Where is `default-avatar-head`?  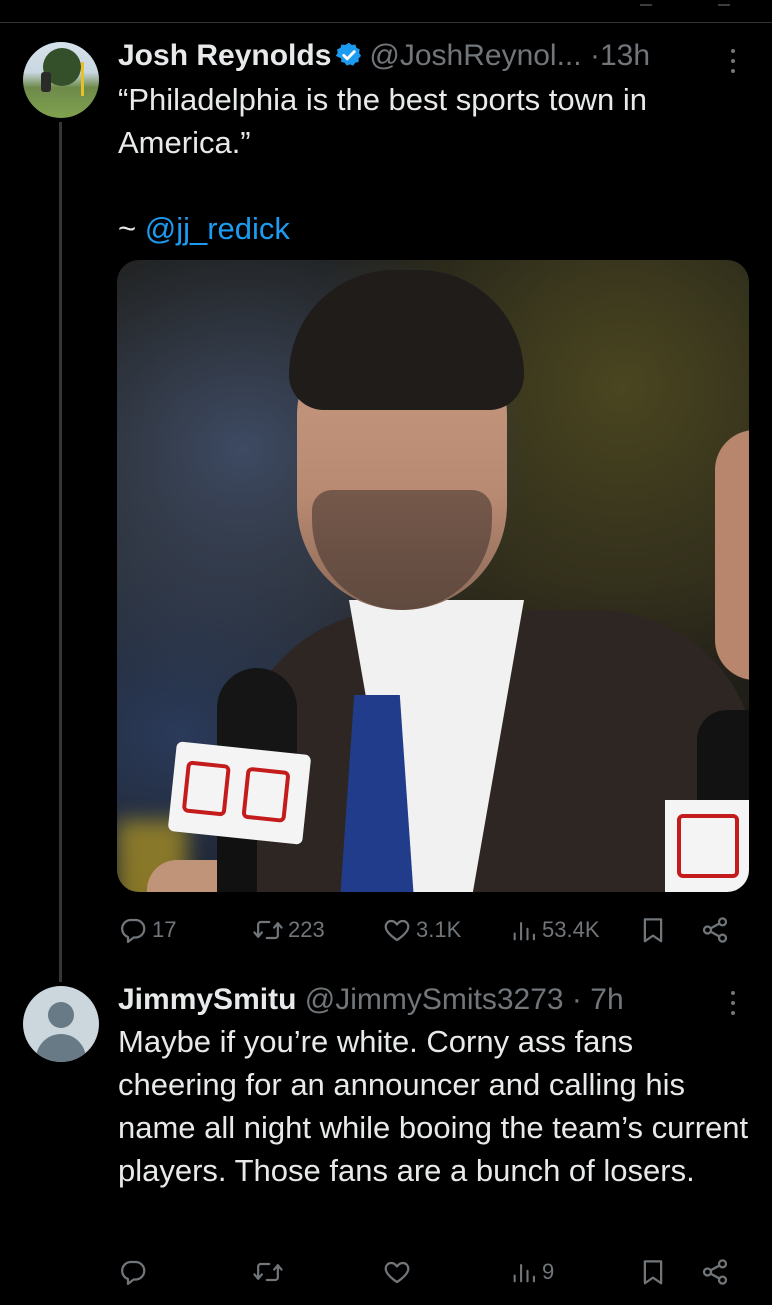
default-avatar-head is located at coordinates (61, 1015).